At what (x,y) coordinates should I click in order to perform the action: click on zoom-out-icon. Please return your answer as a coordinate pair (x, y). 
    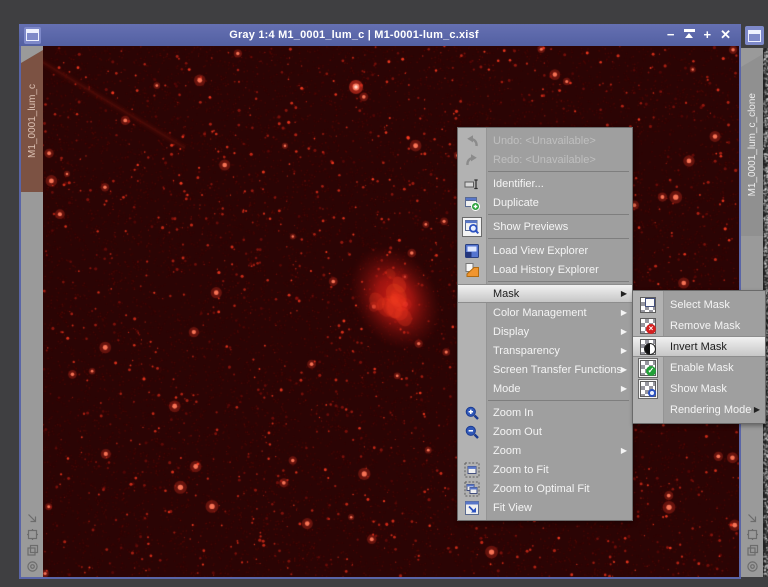
    Looking at the image, I should click on (472, 432).